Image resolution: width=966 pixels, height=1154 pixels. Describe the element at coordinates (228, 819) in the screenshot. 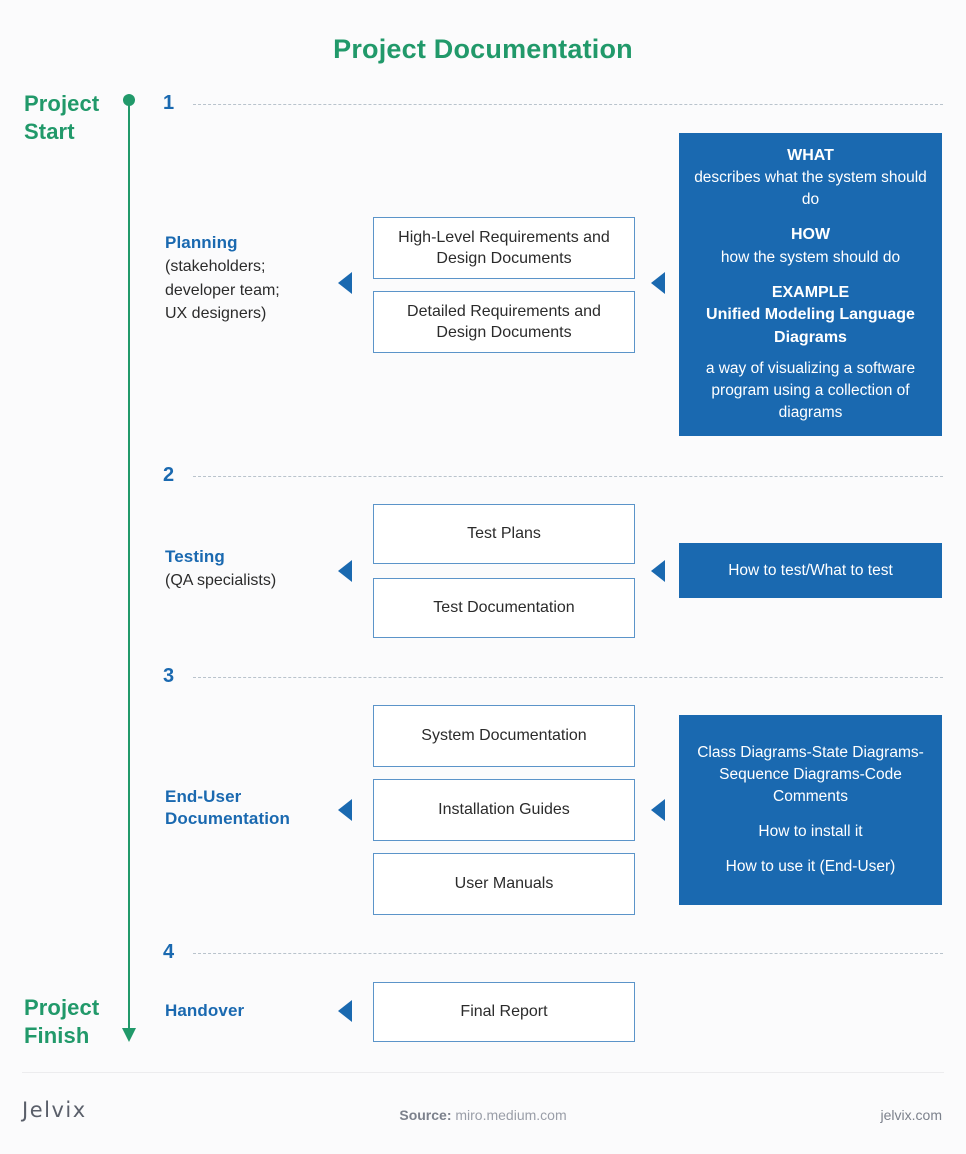

I see `stage-end-user-title-line2: Documentation` at that location.